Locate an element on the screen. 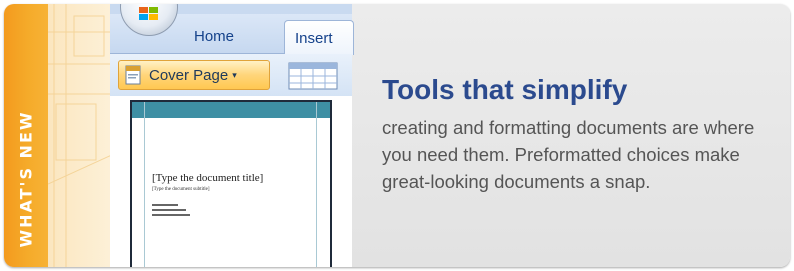  ribbon-toolbar: Cover Page ▾ is located at coordinates (231, 75).